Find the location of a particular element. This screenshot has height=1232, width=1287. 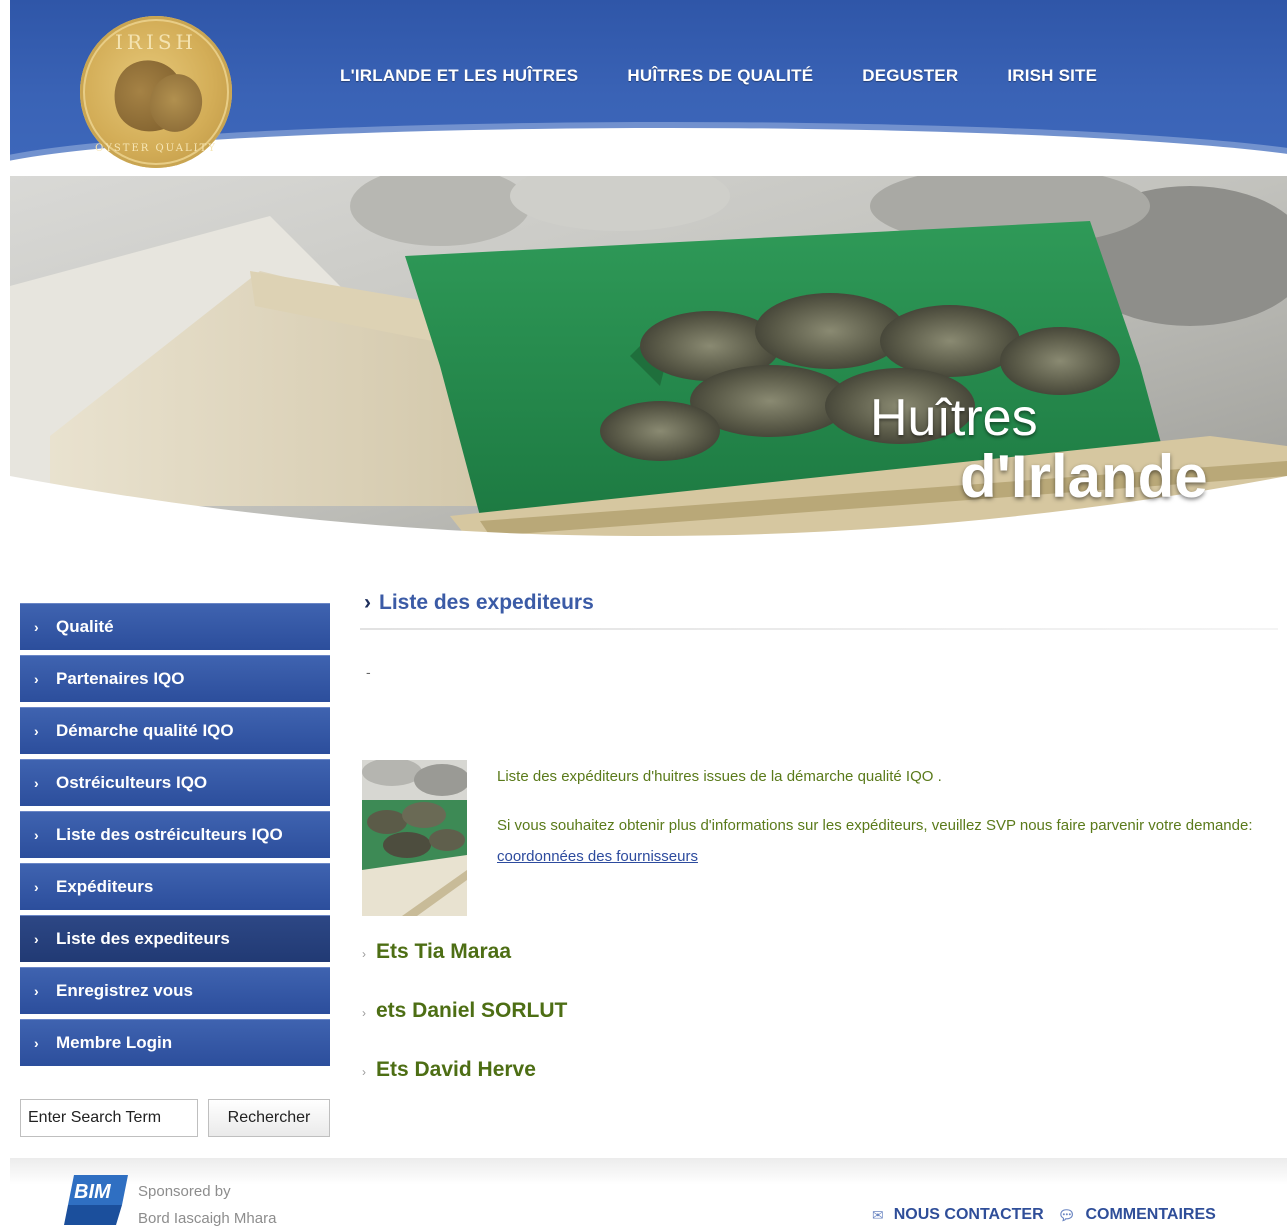

sidebar-item-label: Démarche qualité IQO is located at coordinates (145, 730).